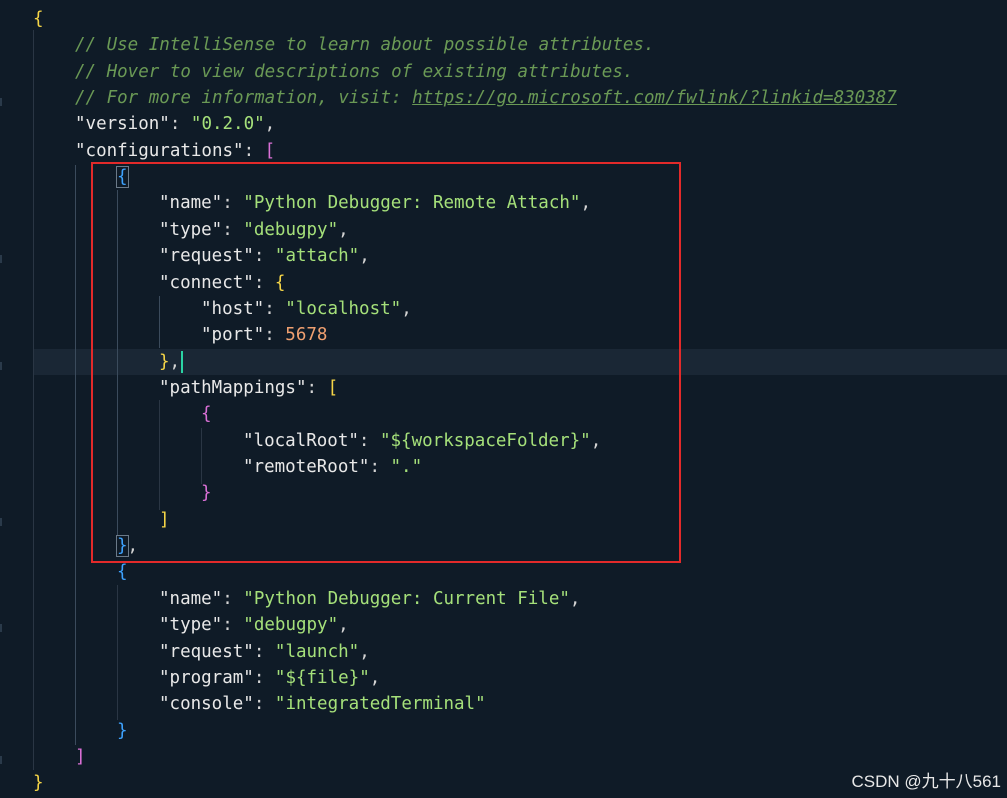 This screenshot has height=798, width=1007. Describe the element at coordinates (206, 652) in the screenshot. I see `json-key: "request"` at that location.